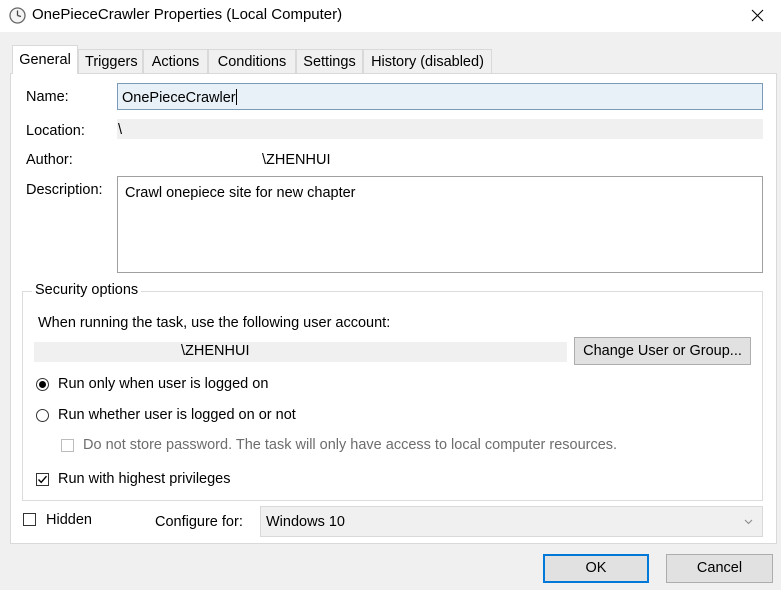 This screenshot has height=590, width=781. I want to click on hidden-label: Hidden, so click(69, 520).